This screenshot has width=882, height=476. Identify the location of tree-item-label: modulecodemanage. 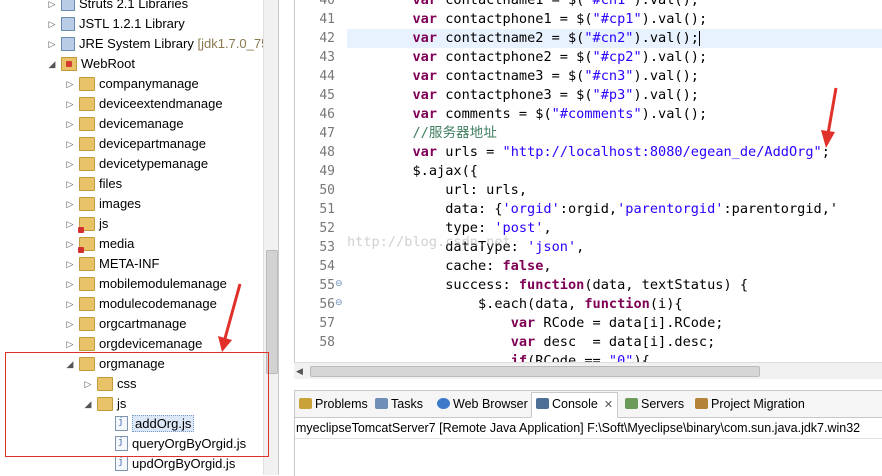
(158, 303).